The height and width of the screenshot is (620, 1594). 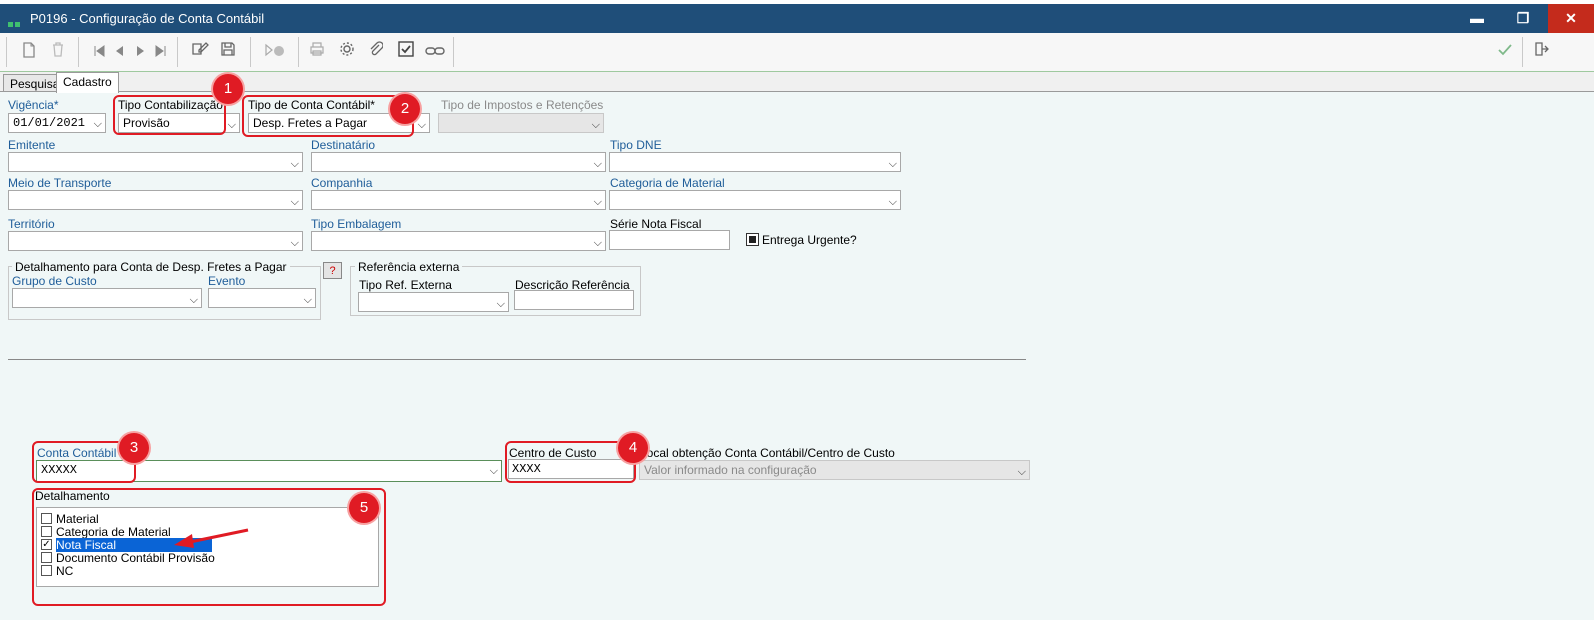 What do you see at coordinates (33, 105) in the screenshot?
I see `vigencia-label: Vigência*` at bounding box center [33, 105].